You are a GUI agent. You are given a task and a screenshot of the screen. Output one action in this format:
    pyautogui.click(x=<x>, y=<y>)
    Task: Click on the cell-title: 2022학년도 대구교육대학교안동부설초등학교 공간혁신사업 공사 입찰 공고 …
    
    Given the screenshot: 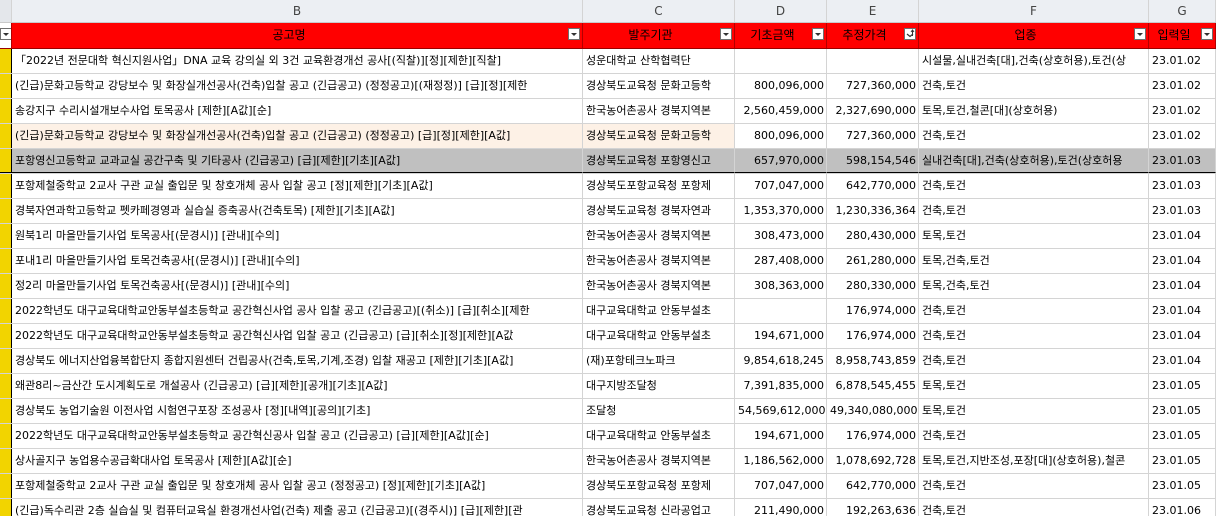 What is the action you would take?
    pyautogui.click(x=297, y=311)
    